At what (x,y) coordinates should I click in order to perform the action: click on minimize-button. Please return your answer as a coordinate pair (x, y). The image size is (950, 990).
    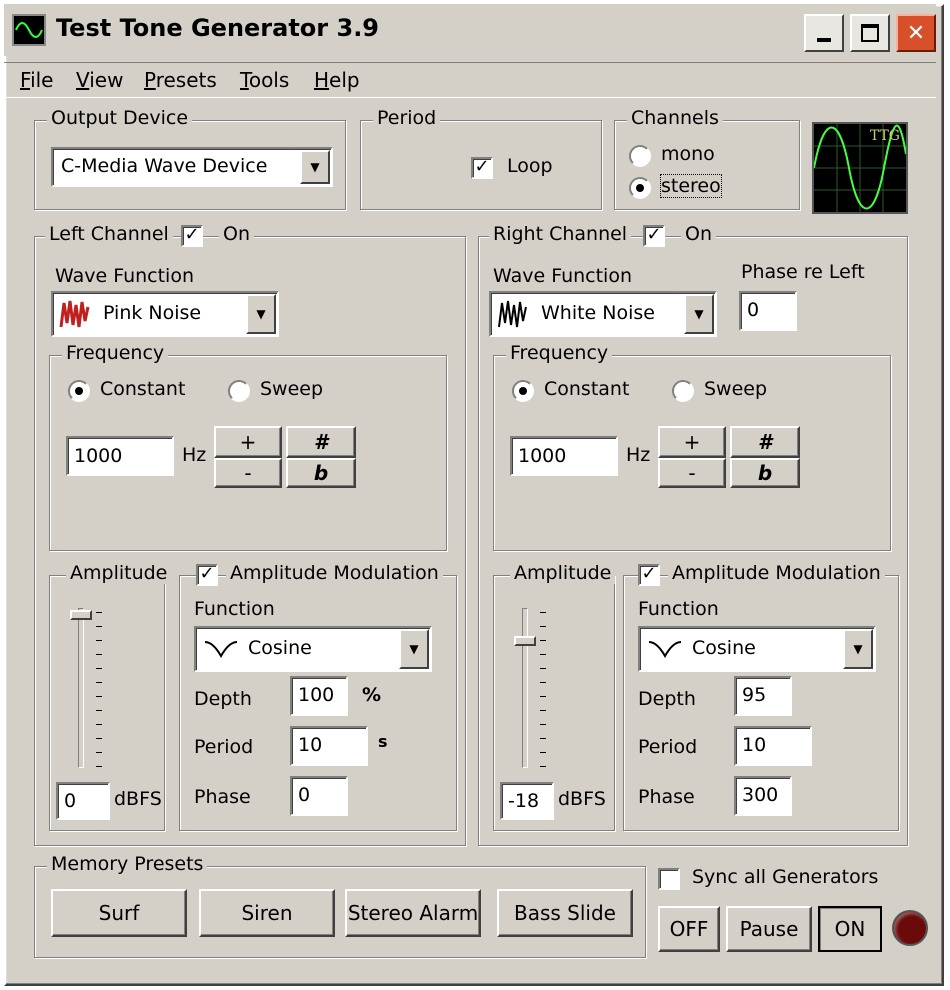
    Looking at the image, I should click on (824, 33).